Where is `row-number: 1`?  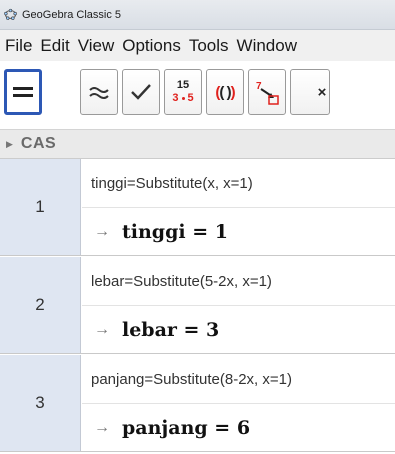
row-number: 1 is located at coordinates (40, 207).